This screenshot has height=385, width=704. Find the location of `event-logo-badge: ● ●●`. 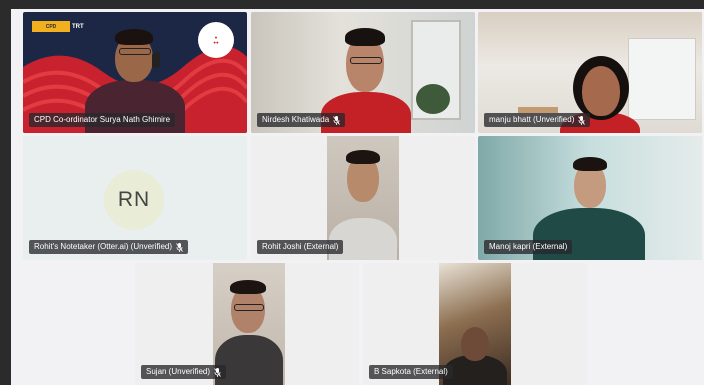

event-logo-badge: ● ●● is located at coordinates (216, 40).